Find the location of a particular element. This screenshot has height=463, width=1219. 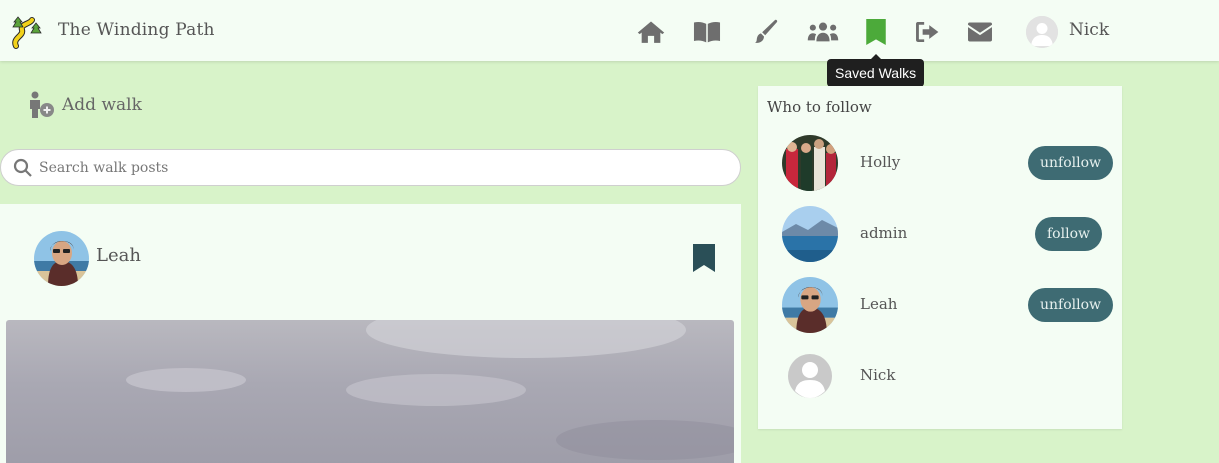

top-navbar: The Winding Path Nick is located at coordinates (609, 30).